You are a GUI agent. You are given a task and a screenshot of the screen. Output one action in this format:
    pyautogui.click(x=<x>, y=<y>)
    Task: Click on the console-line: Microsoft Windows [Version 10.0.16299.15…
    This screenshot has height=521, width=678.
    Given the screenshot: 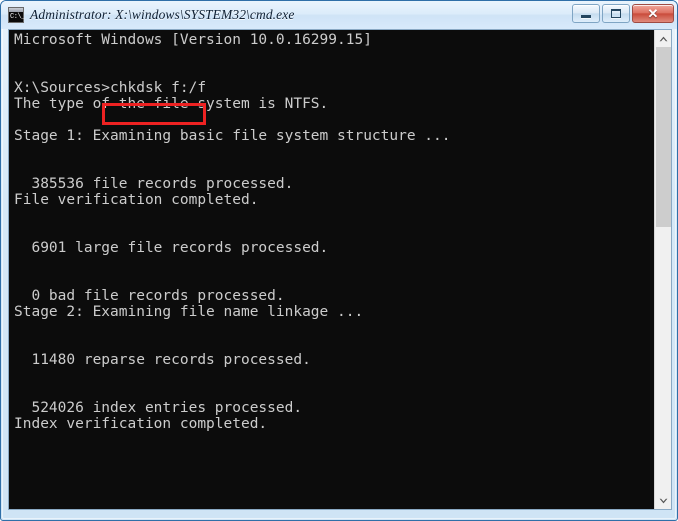 What is the action you would take?
    pyautogui.click(x=193, y=40)
    